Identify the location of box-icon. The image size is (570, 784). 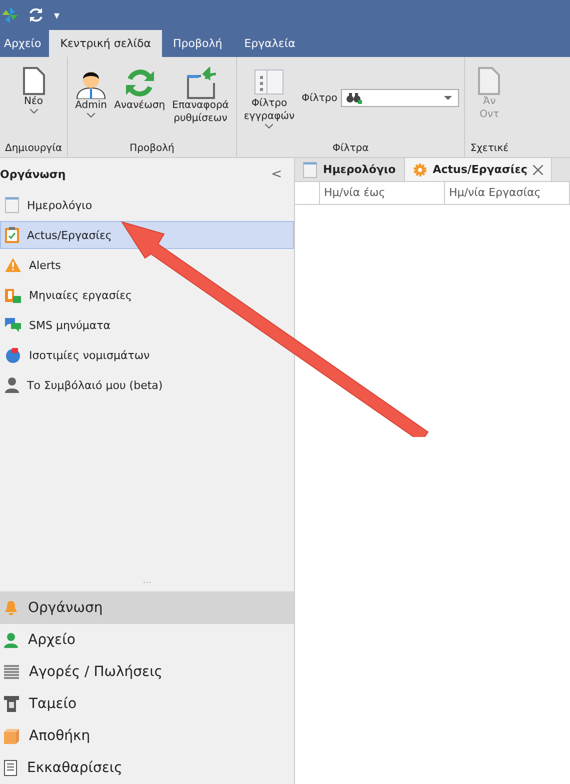
(11, 736).